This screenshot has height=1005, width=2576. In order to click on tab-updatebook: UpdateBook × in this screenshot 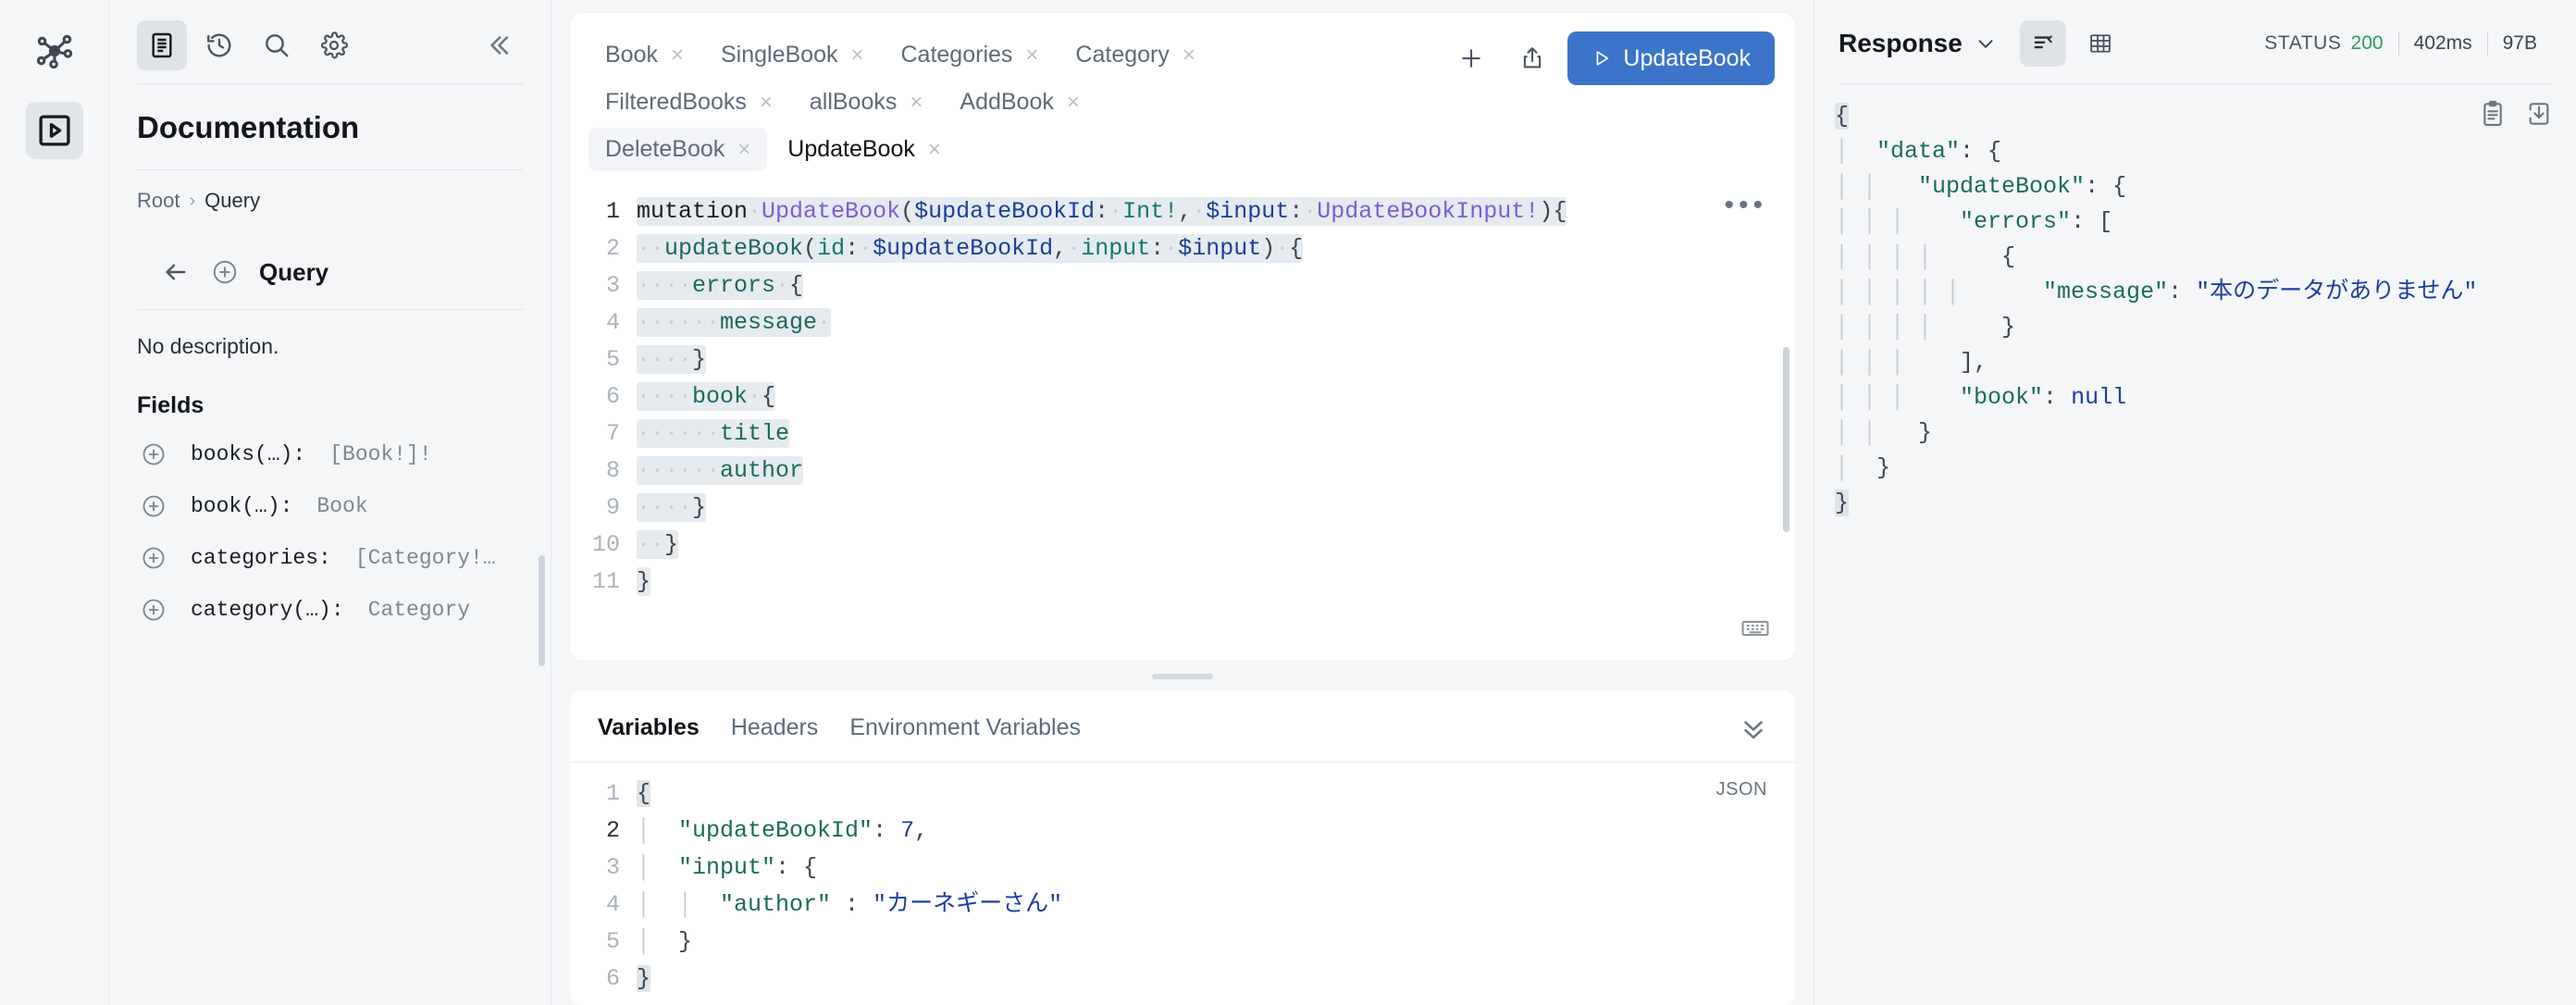, I will do `click(865, 150)`.